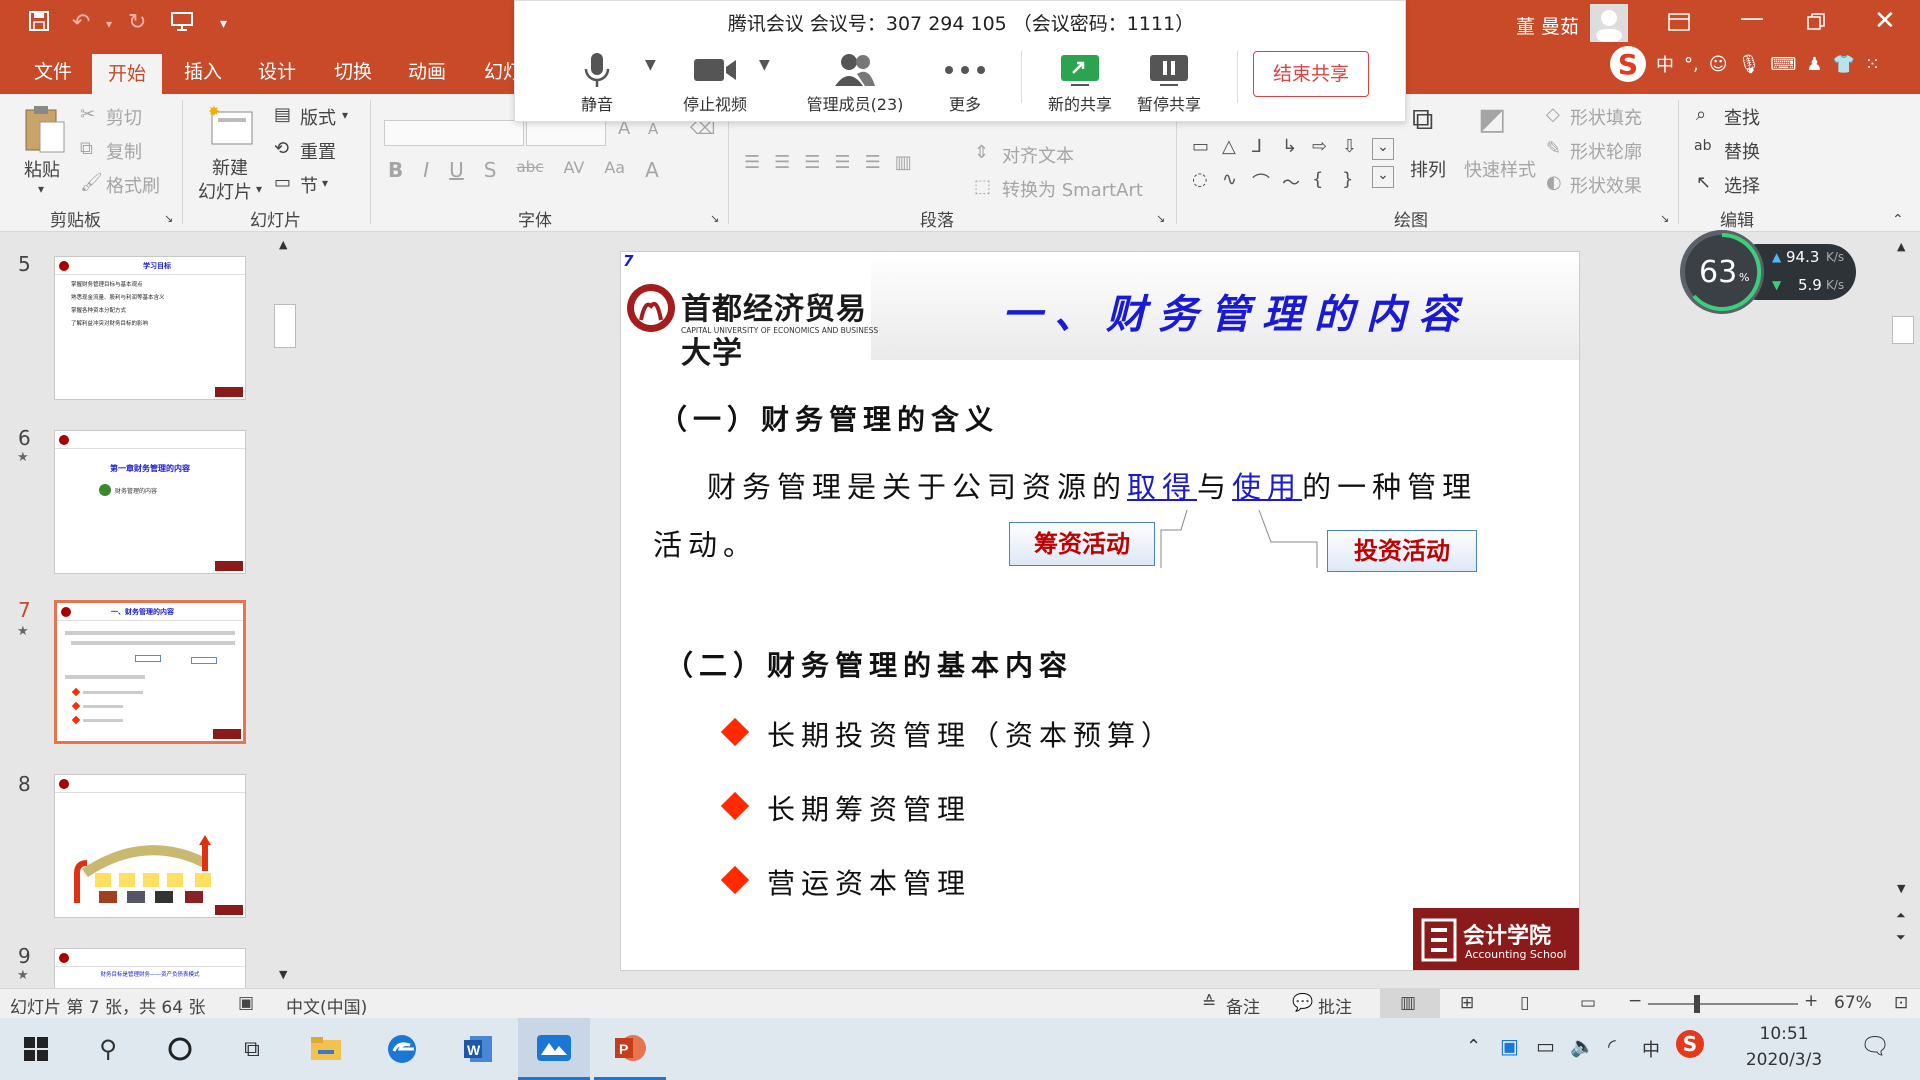  I want to click on shapes-gallery: ▭ △ ⅃ ↳ ⇨ ⇩ ◌ ∿ ⌒ 〜 { }, so click(1282, 171).